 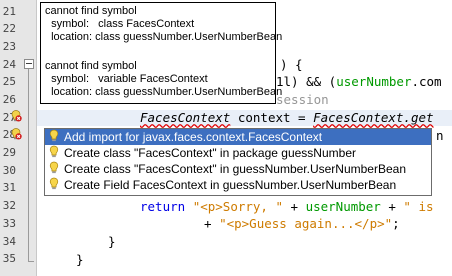 I want to click on fold-guide-end, so click(x=31, y=261).